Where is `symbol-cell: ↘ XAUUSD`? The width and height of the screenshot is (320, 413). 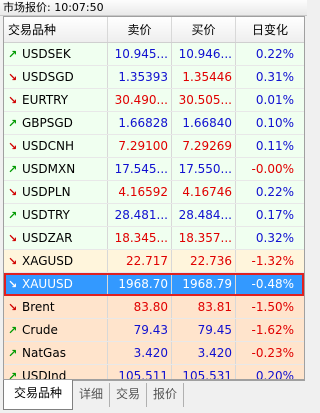 symbol-cell: ↘ XAUUSD is located at coordinates (56, 284).